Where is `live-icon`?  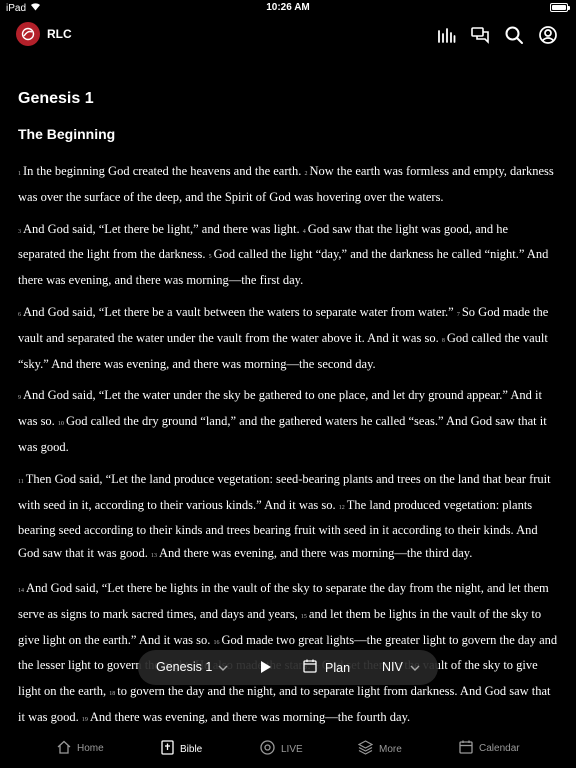 live-icon is located at coordinates (267, 749).